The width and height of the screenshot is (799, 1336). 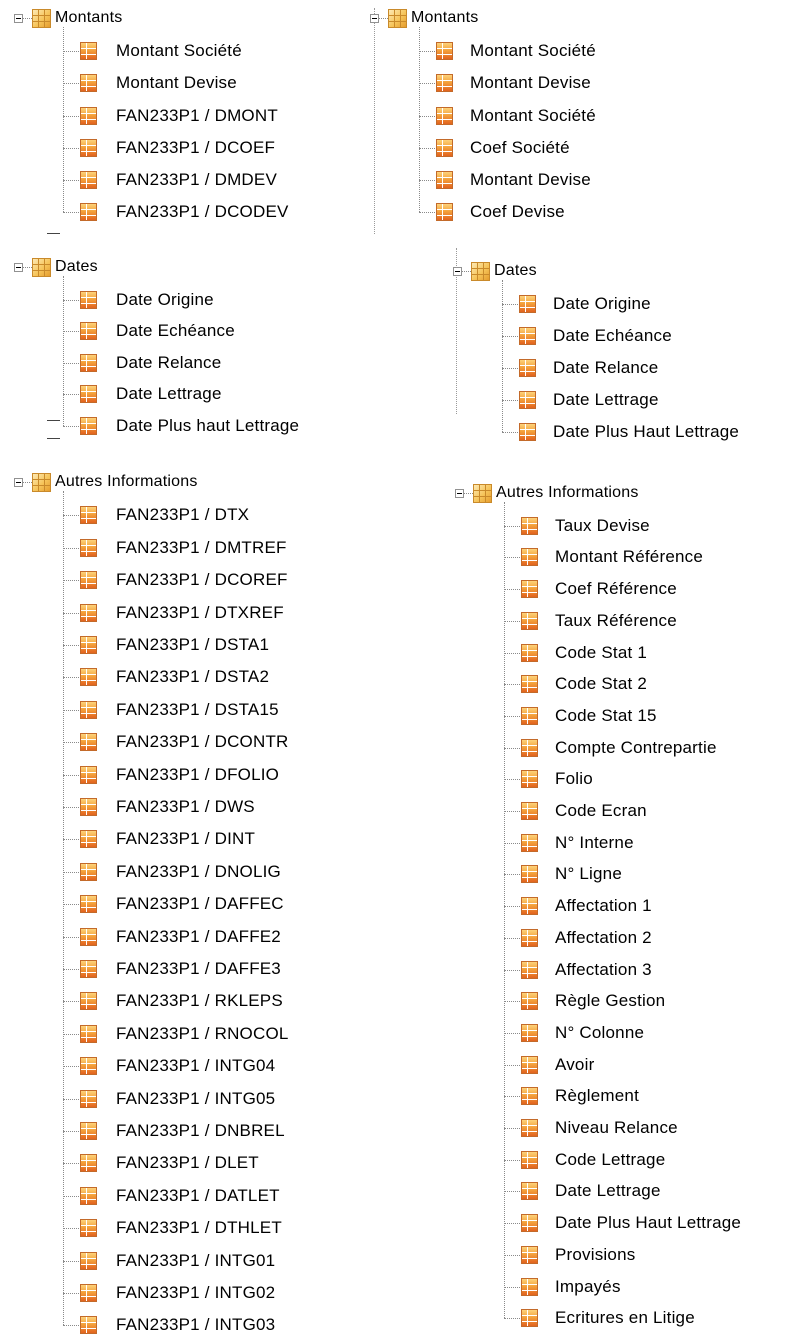 I want to click on tree-item-label: Montant Référence, so click(x=629, y=557).